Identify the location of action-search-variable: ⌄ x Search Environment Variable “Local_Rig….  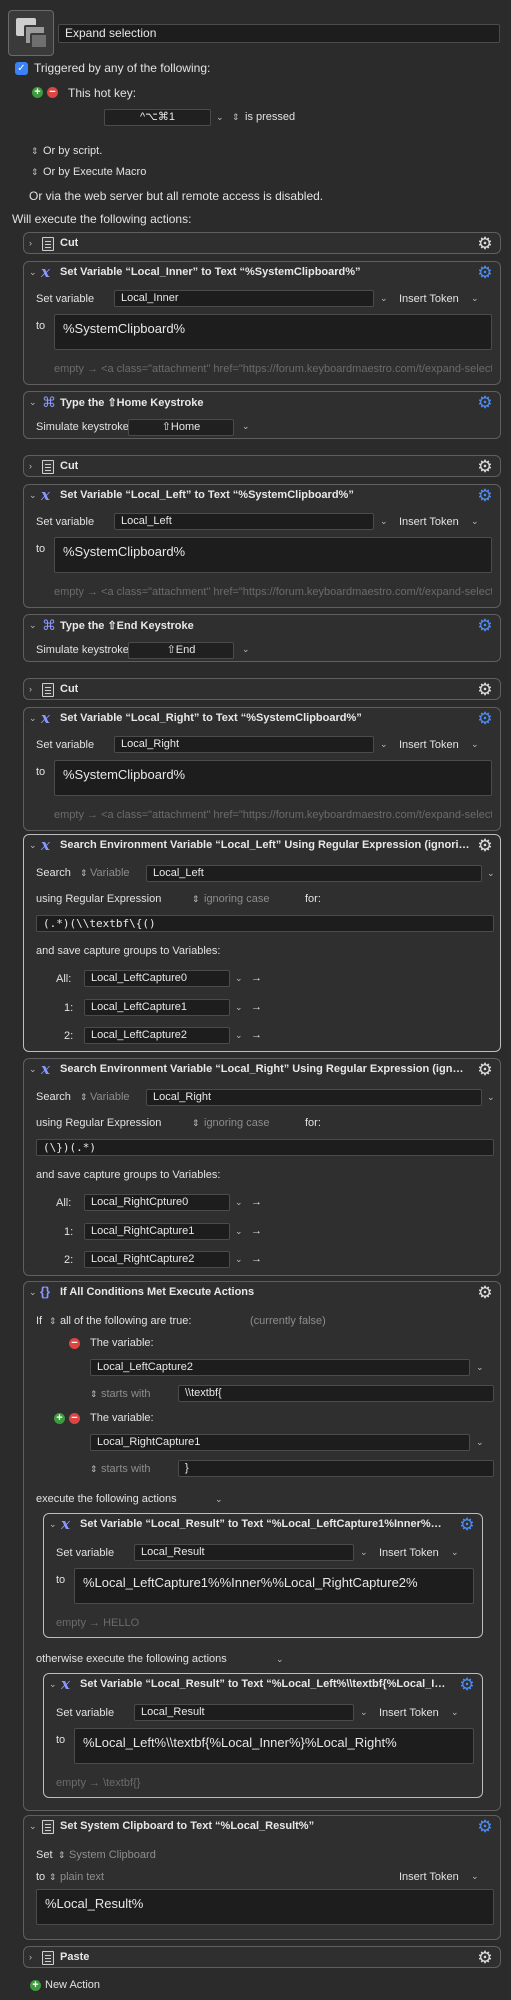
(262, 1167).